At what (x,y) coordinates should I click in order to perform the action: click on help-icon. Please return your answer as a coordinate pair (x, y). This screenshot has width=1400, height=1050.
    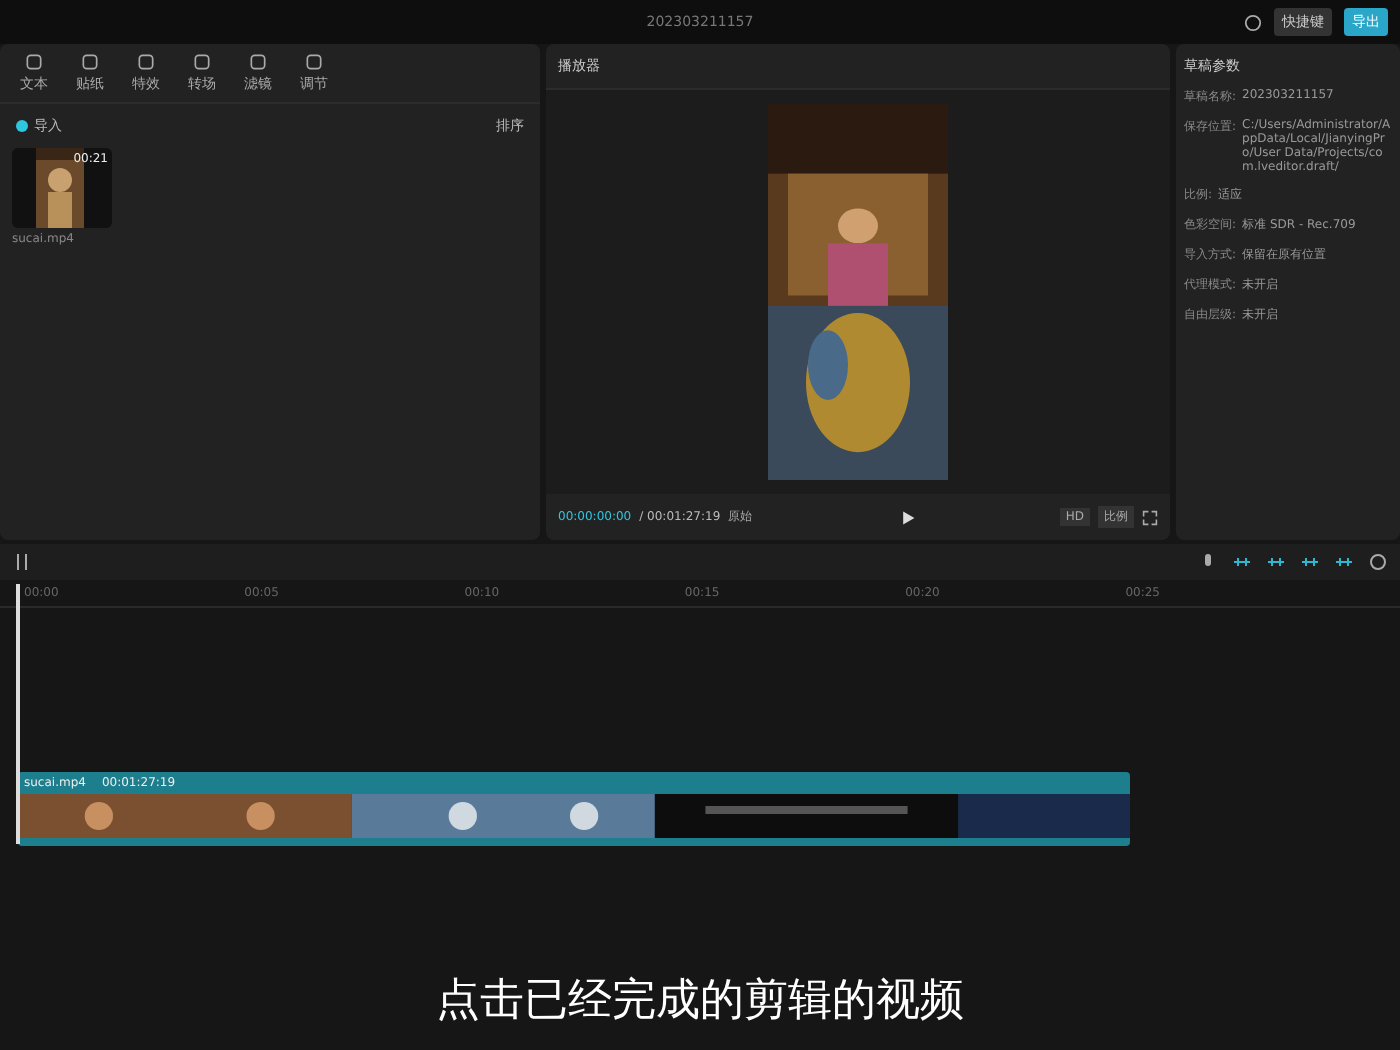
    Looking at the image, I should click on (1253, 22).